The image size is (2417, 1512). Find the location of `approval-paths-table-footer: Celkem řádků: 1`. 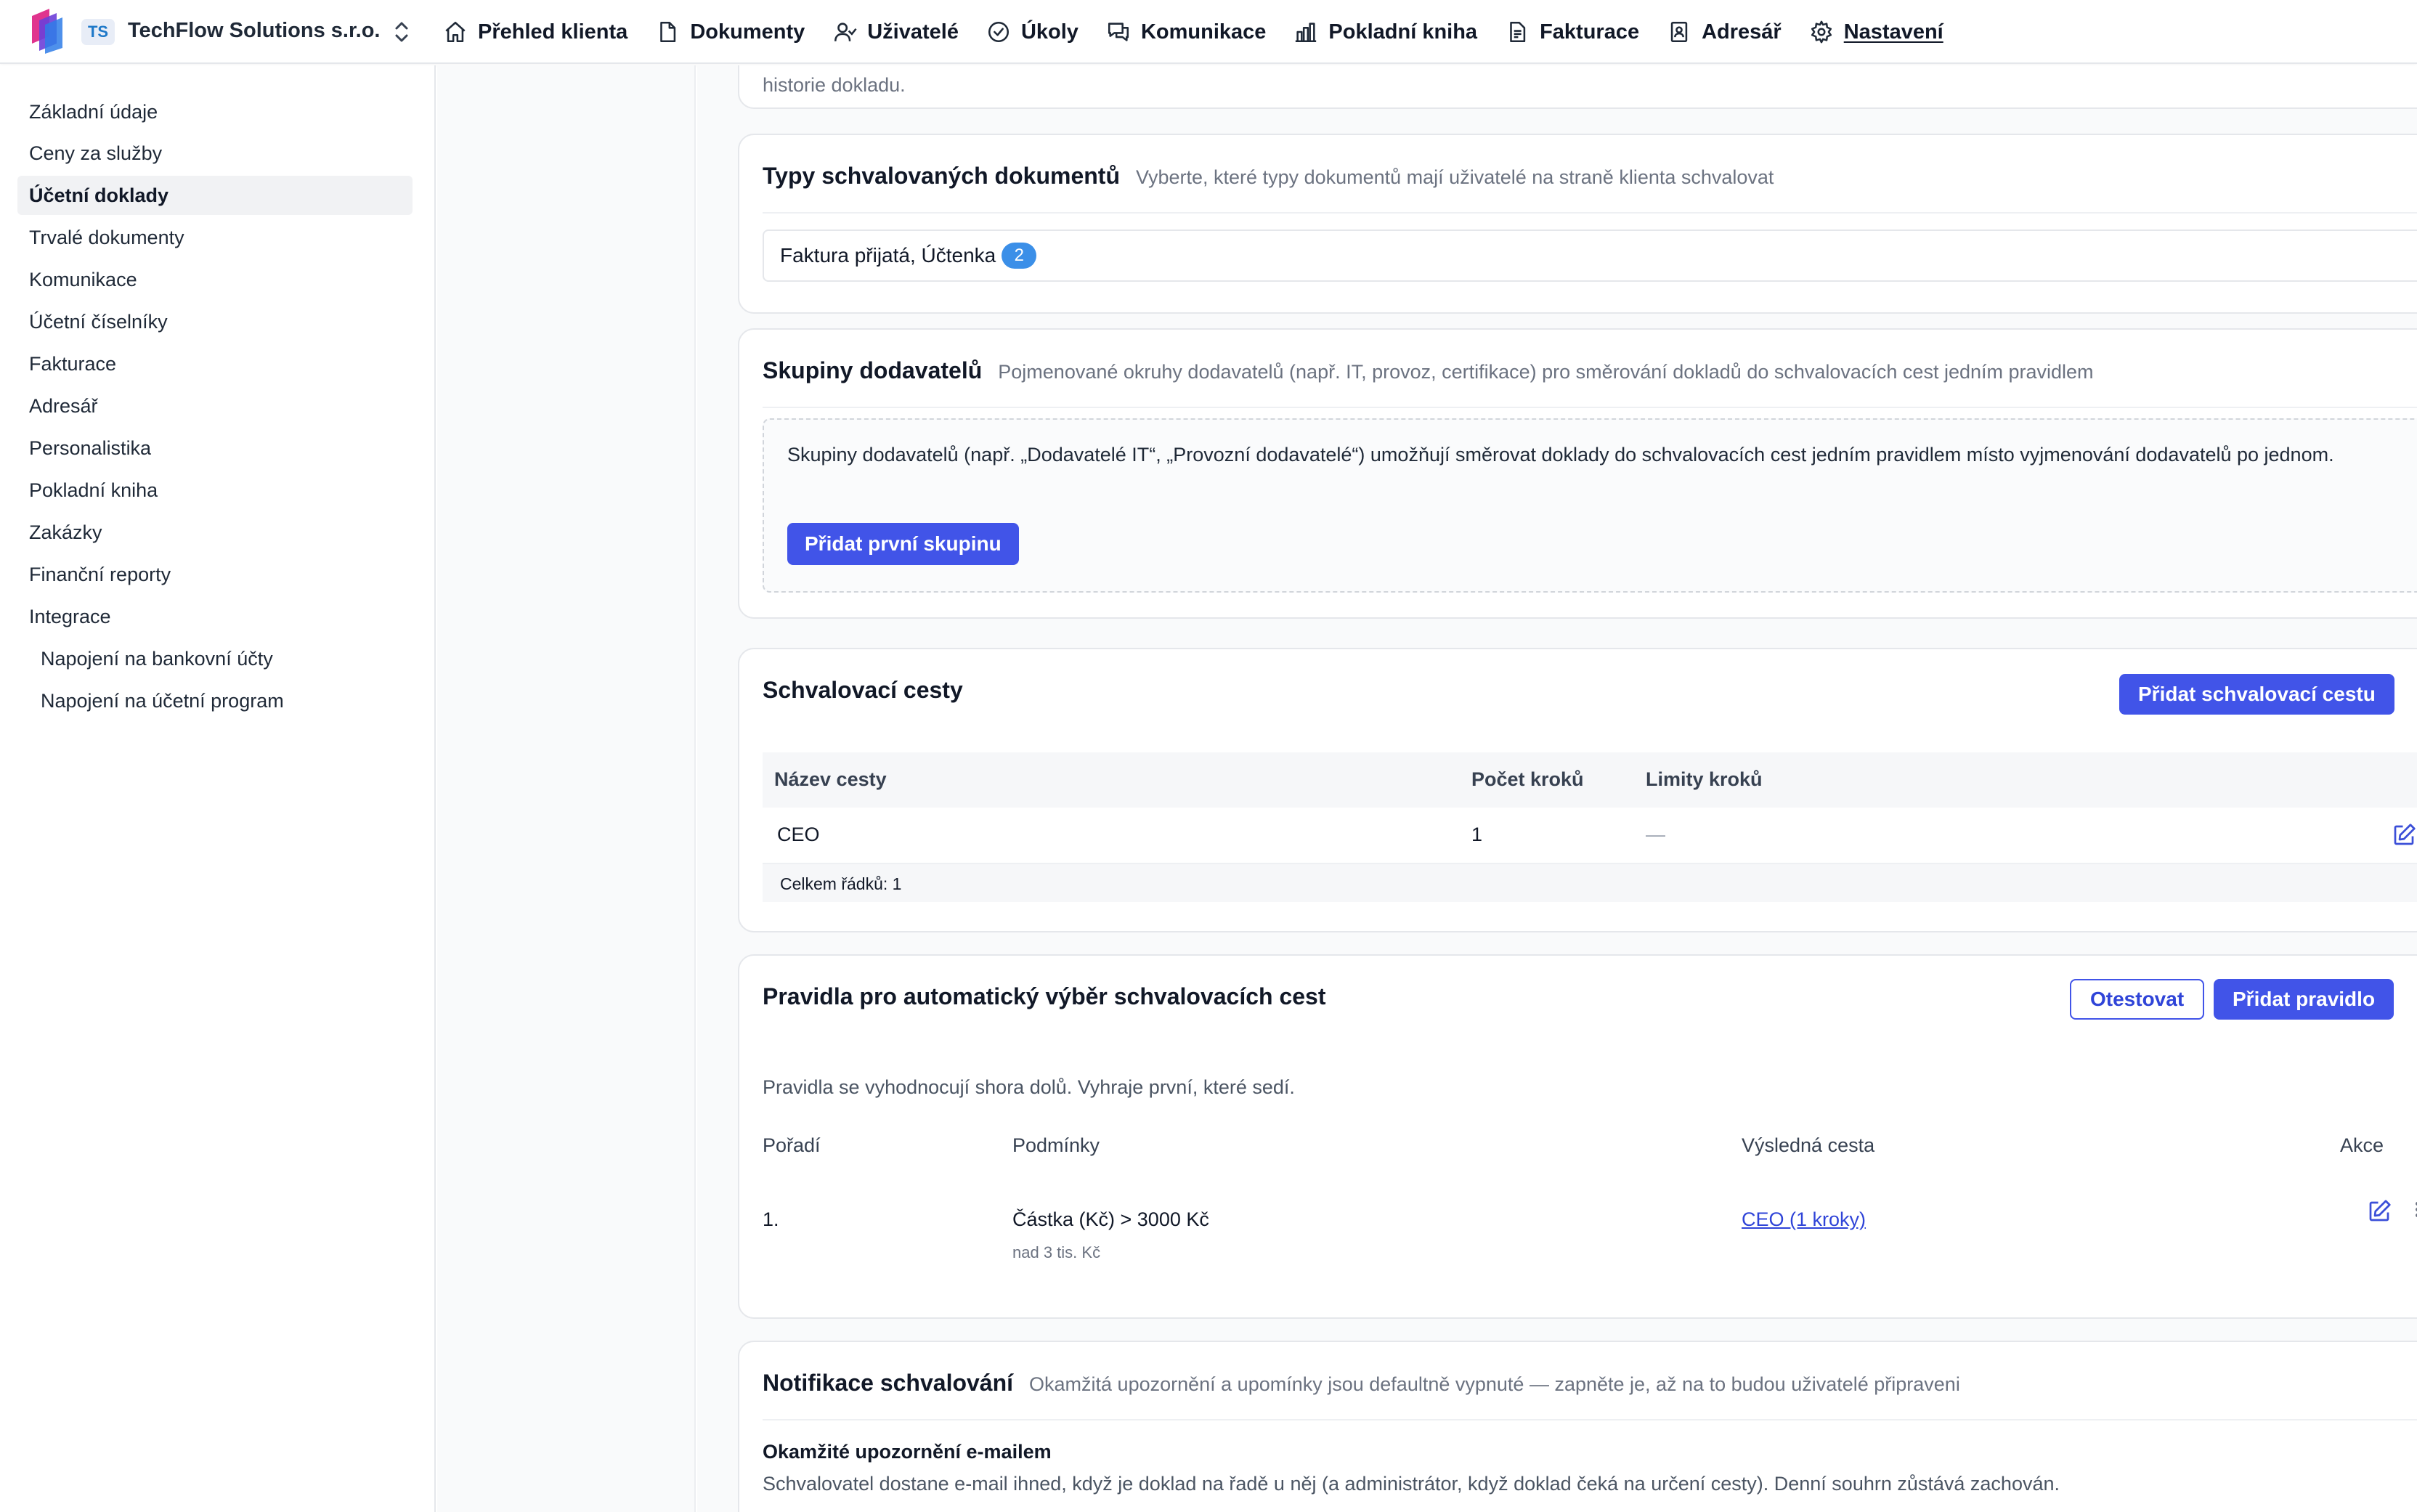

approval-paths-table-footer: Celkem řádků: 1 is located at coordinates (1590, 883).